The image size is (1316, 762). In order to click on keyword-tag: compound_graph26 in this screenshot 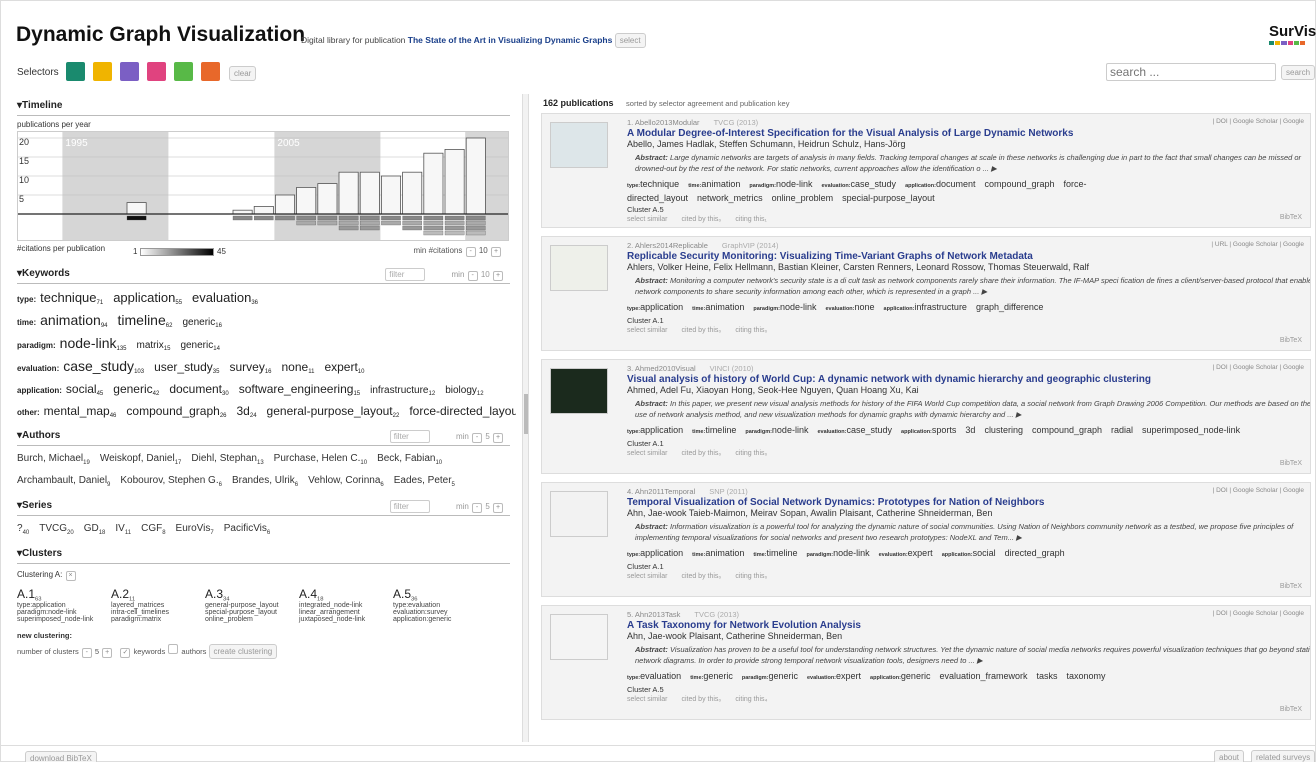, I will do `click(176, 411)`.